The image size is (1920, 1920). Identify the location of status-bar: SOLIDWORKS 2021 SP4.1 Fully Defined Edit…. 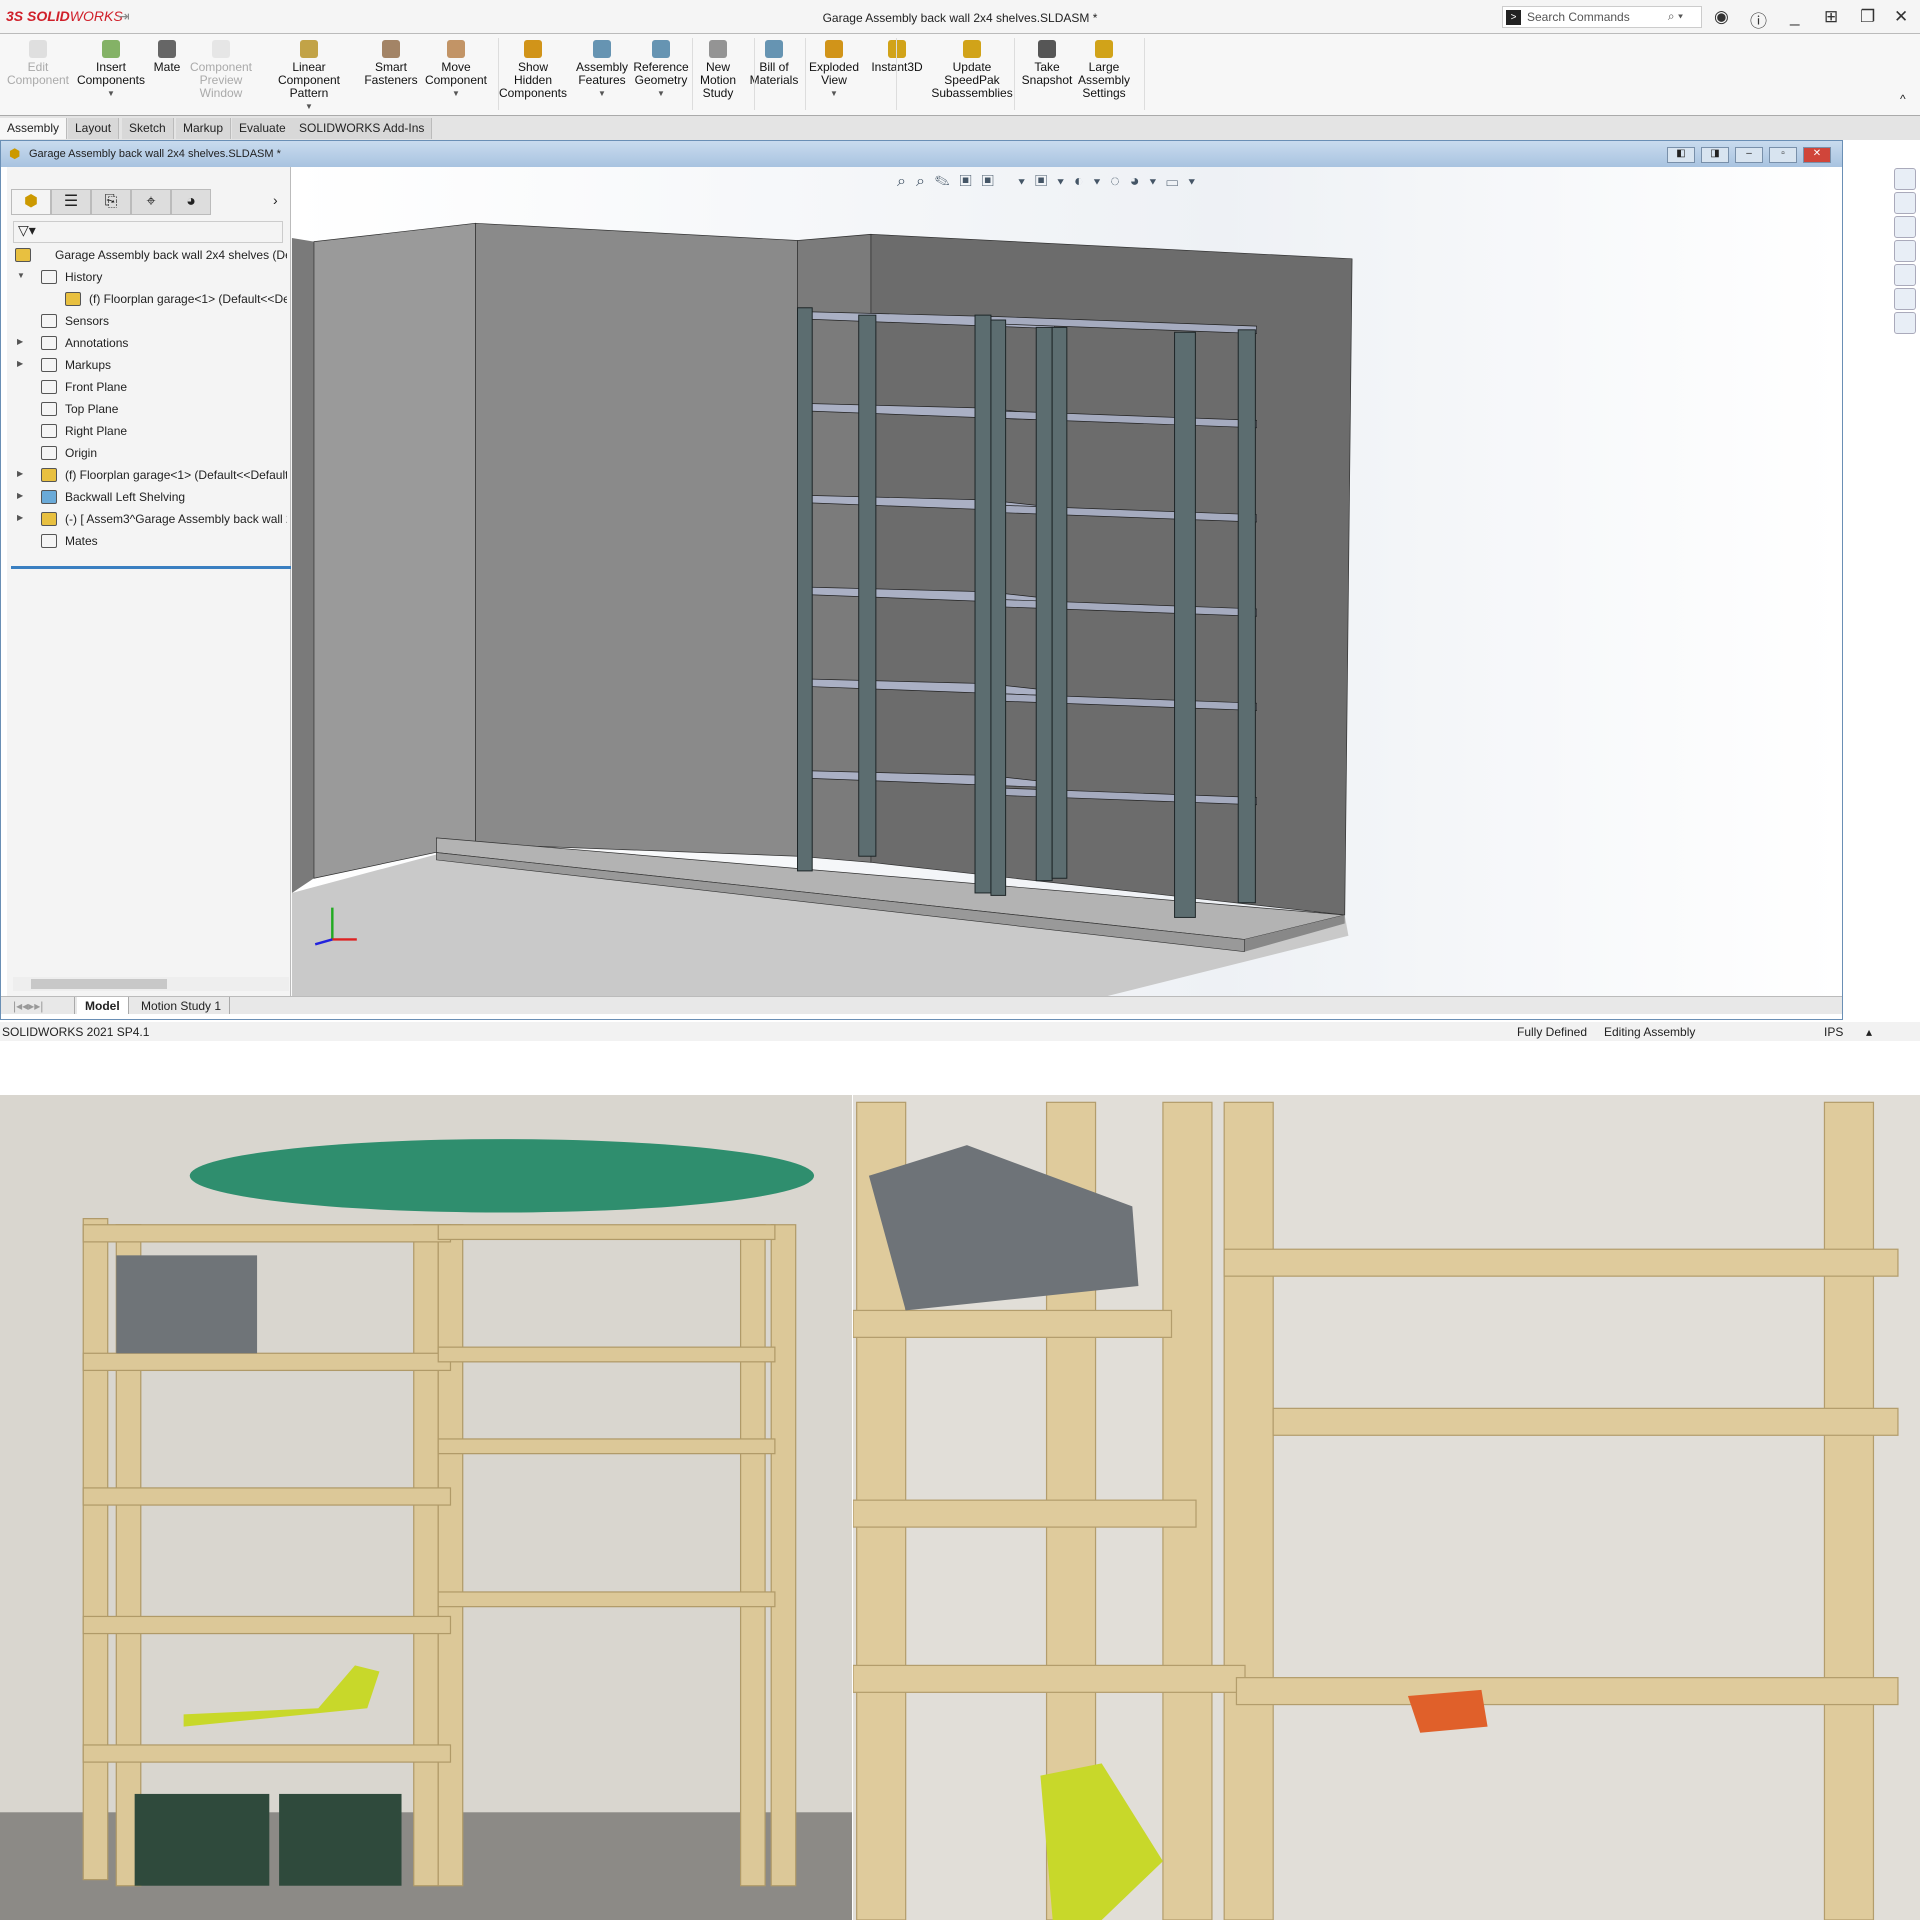
(960, 1031).